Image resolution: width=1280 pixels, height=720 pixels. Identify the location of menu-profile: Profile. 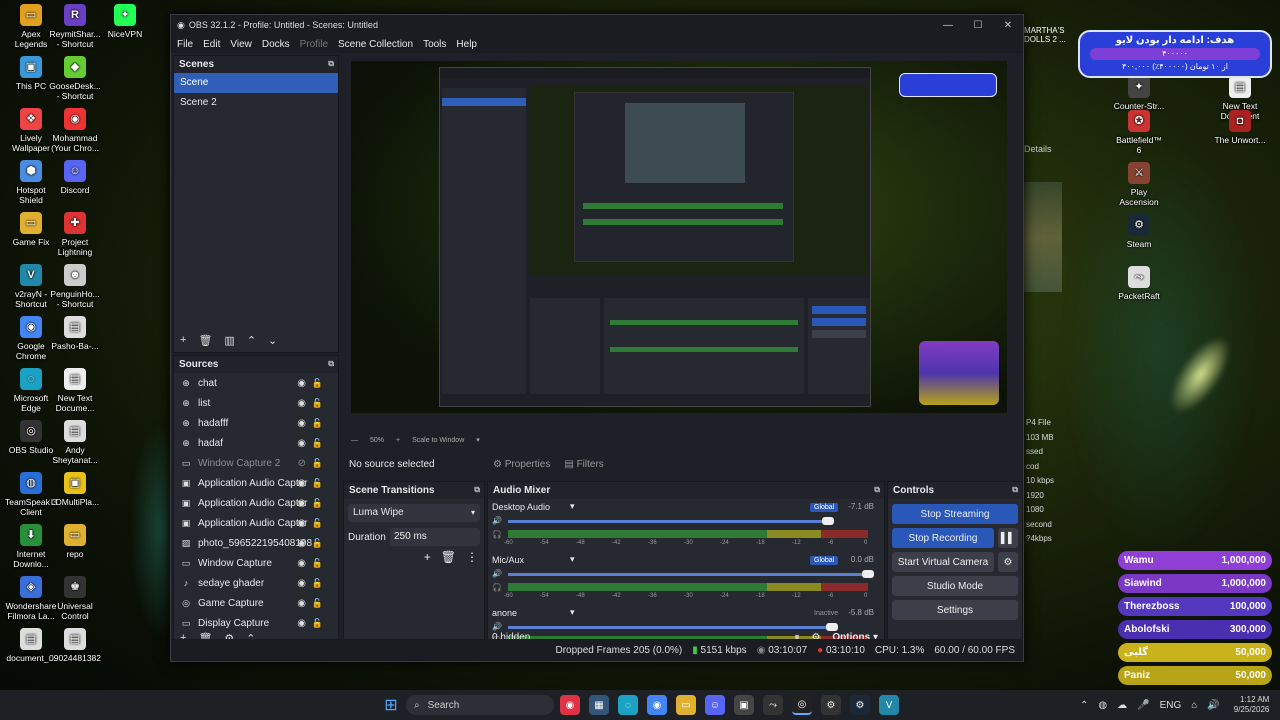
(314, 44).